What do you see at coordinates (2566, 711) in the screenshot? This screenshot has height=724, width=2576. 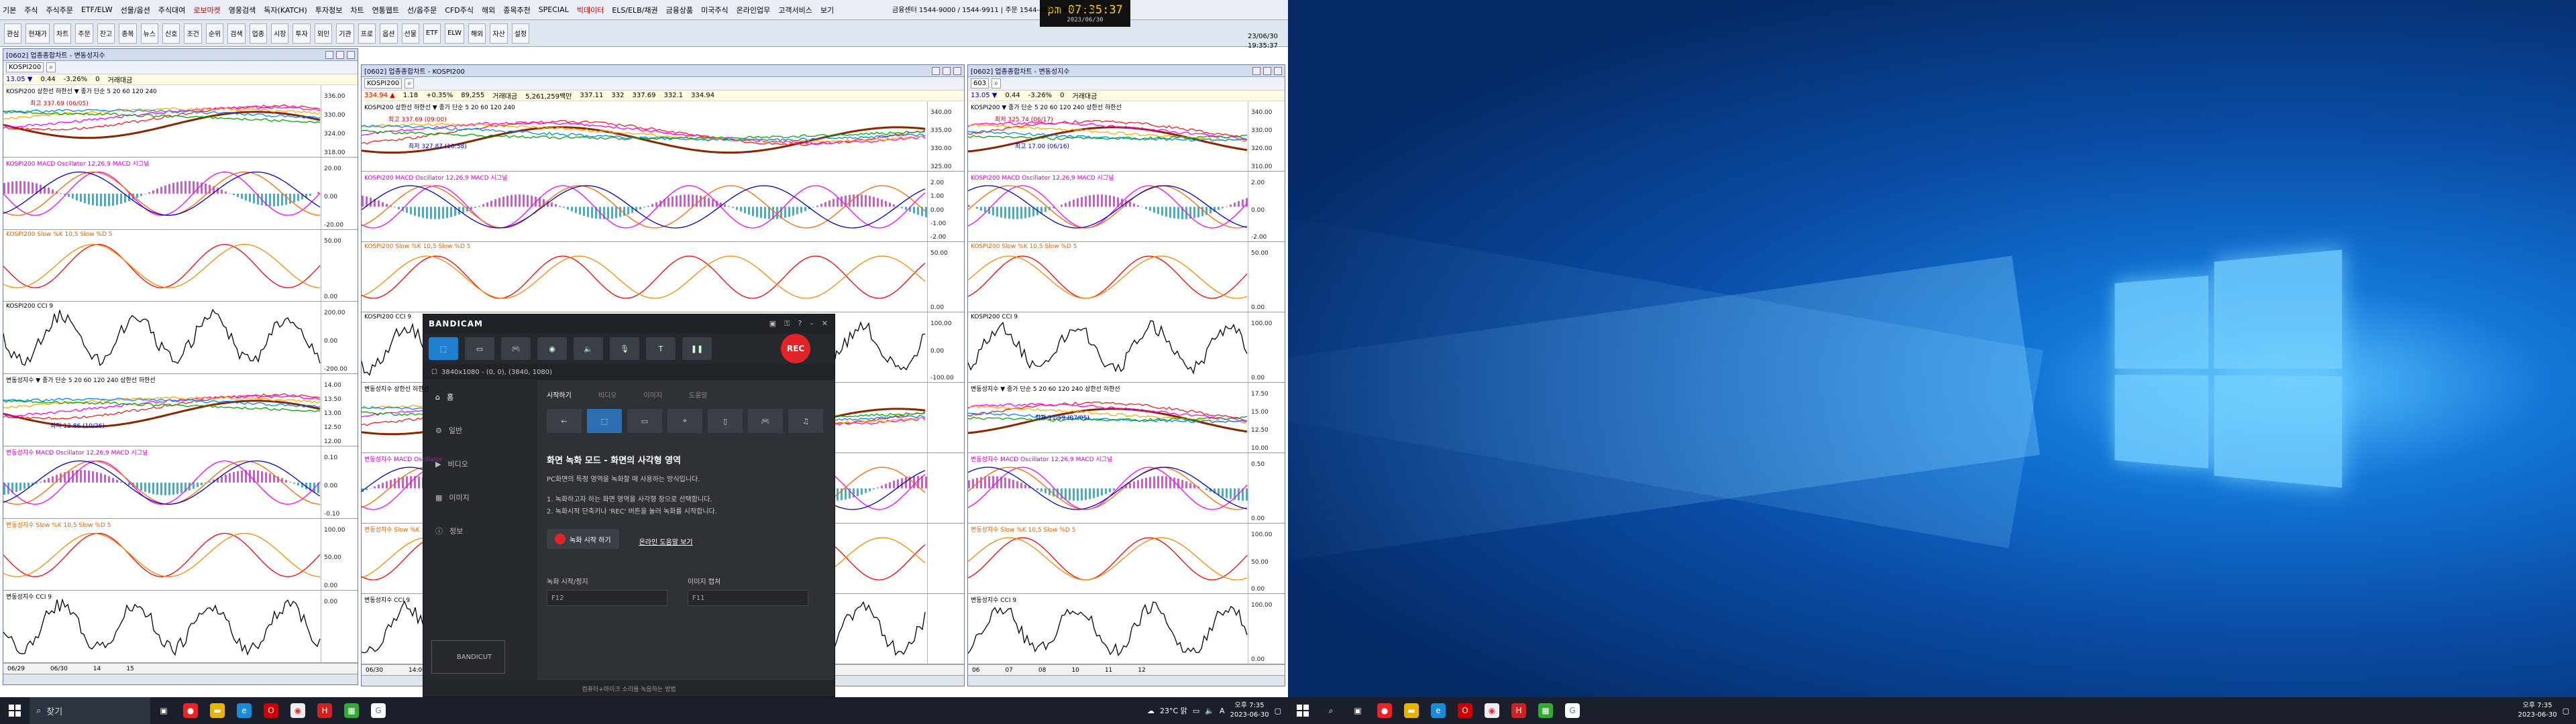 I see `notification-icon: ▢` at bounding box center [2566, 711].